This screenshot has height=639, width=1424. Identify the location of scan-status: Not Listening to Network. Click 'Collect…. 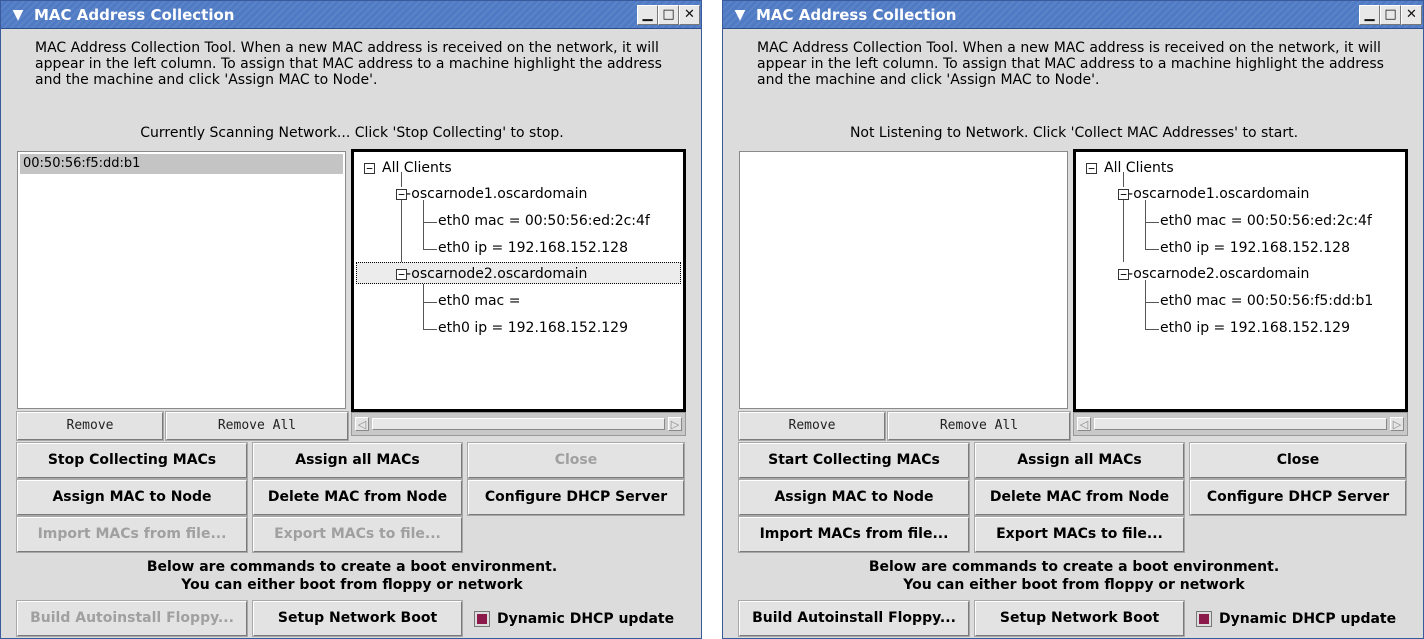
(1074, 133).